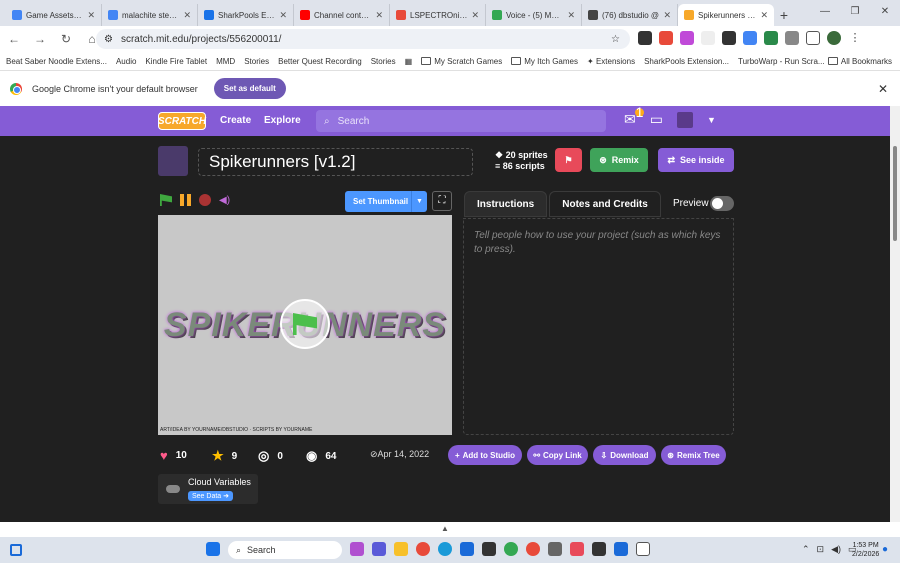 This screenshot has height=563, width=900. I want to click on green-flag-overlay, so click(305, 324).